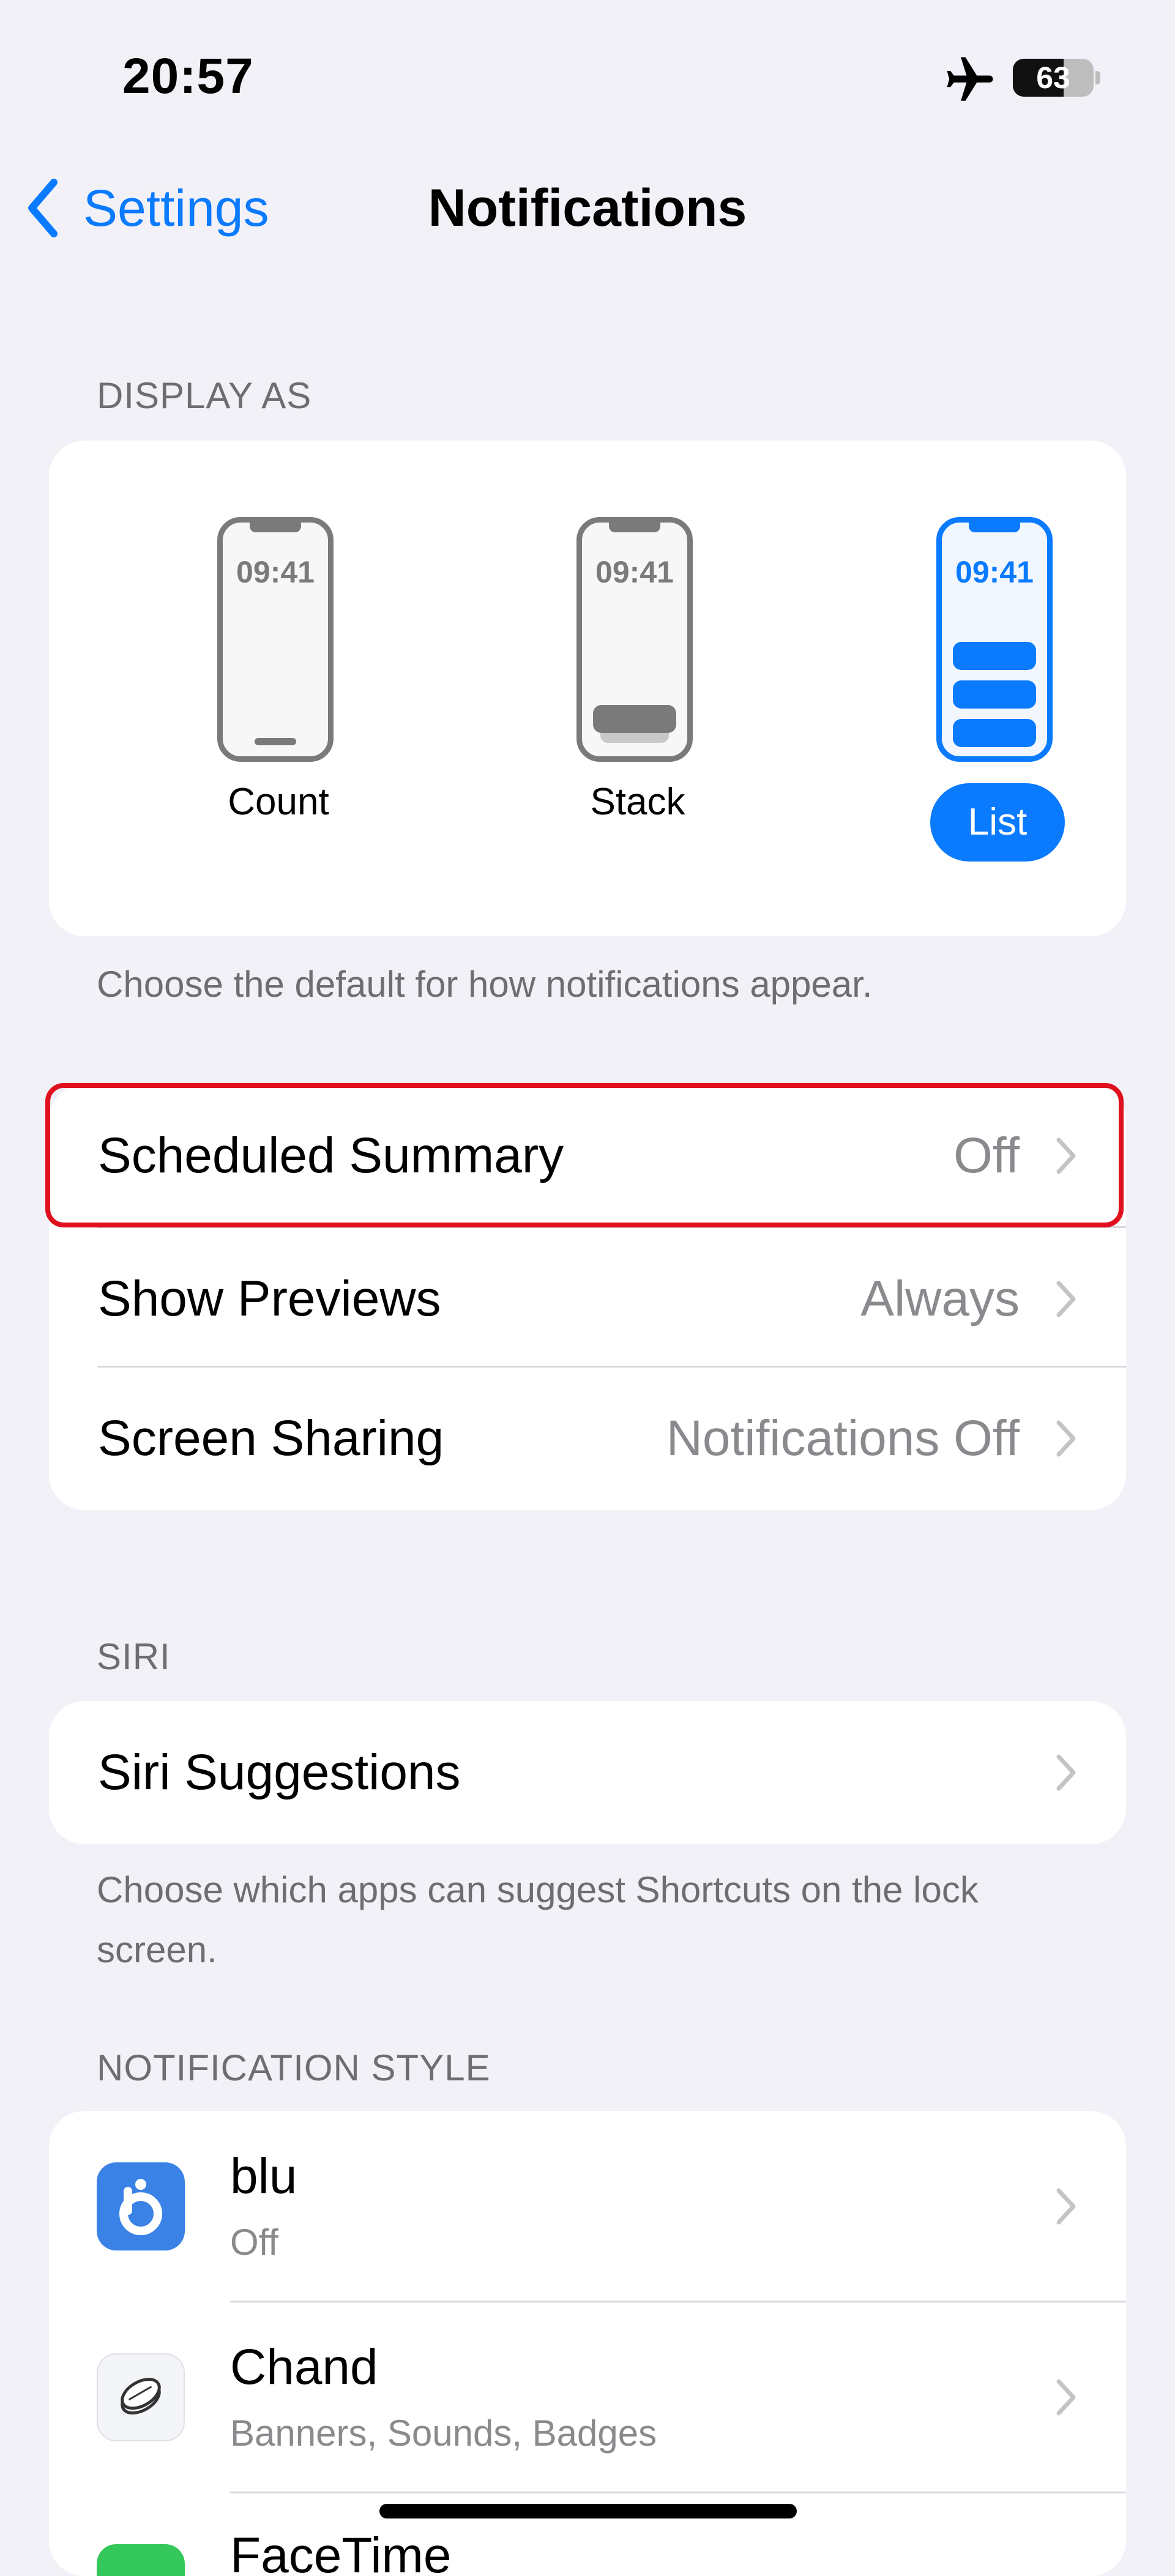  Describe the element at coordinates (634, 640) in the screenshot. I see `stack-phone-icon: 09:41` at that location.